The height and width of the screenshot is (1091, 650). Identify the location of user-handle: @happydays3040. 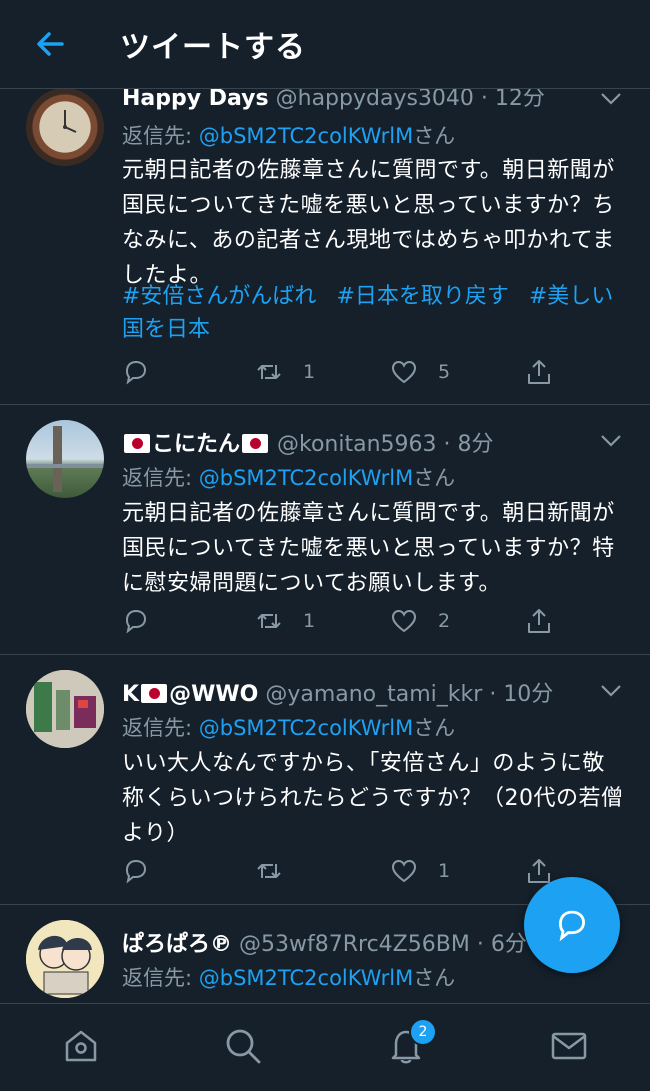
(374, 99).